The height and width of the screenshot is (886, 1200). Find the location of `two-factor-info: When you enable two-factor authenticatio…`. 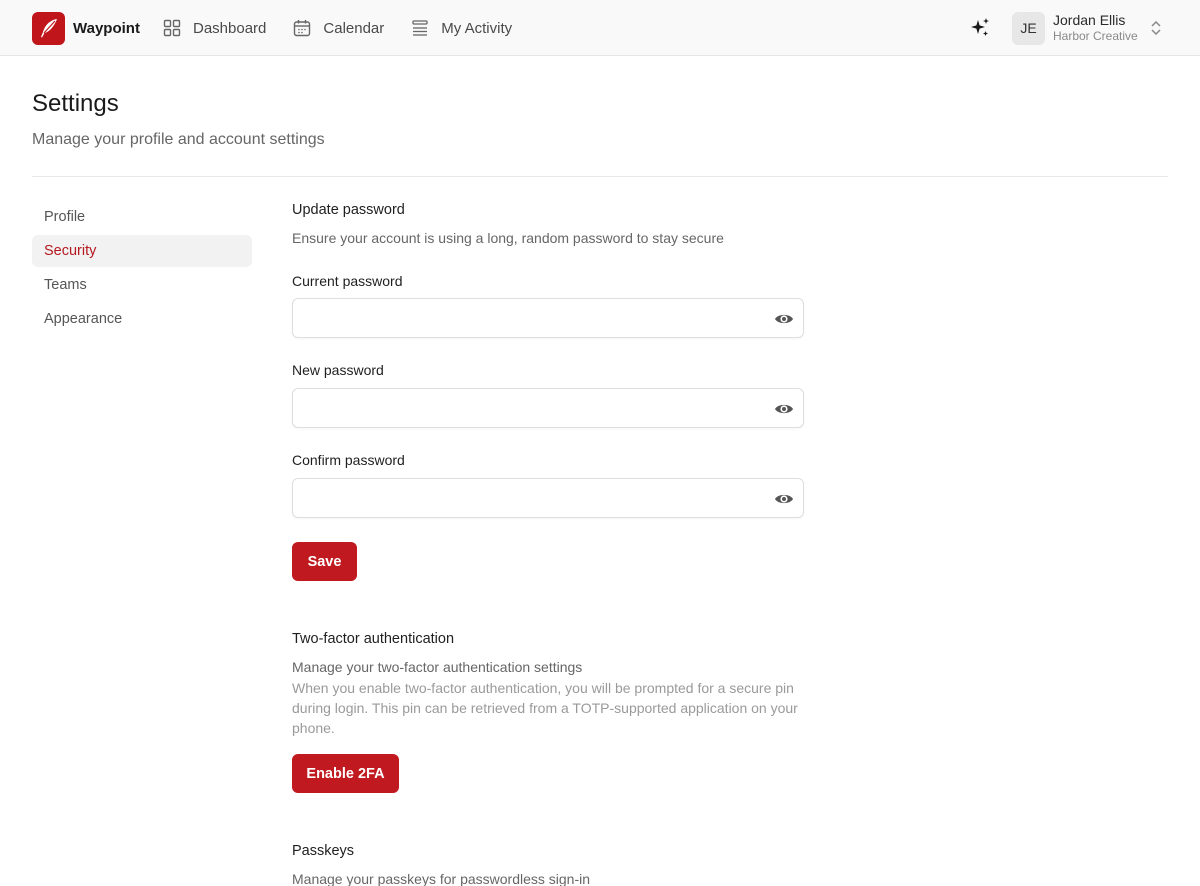

two-factor-info: When you enable two-factor authenticatio… is located at coordinates (545, 708).